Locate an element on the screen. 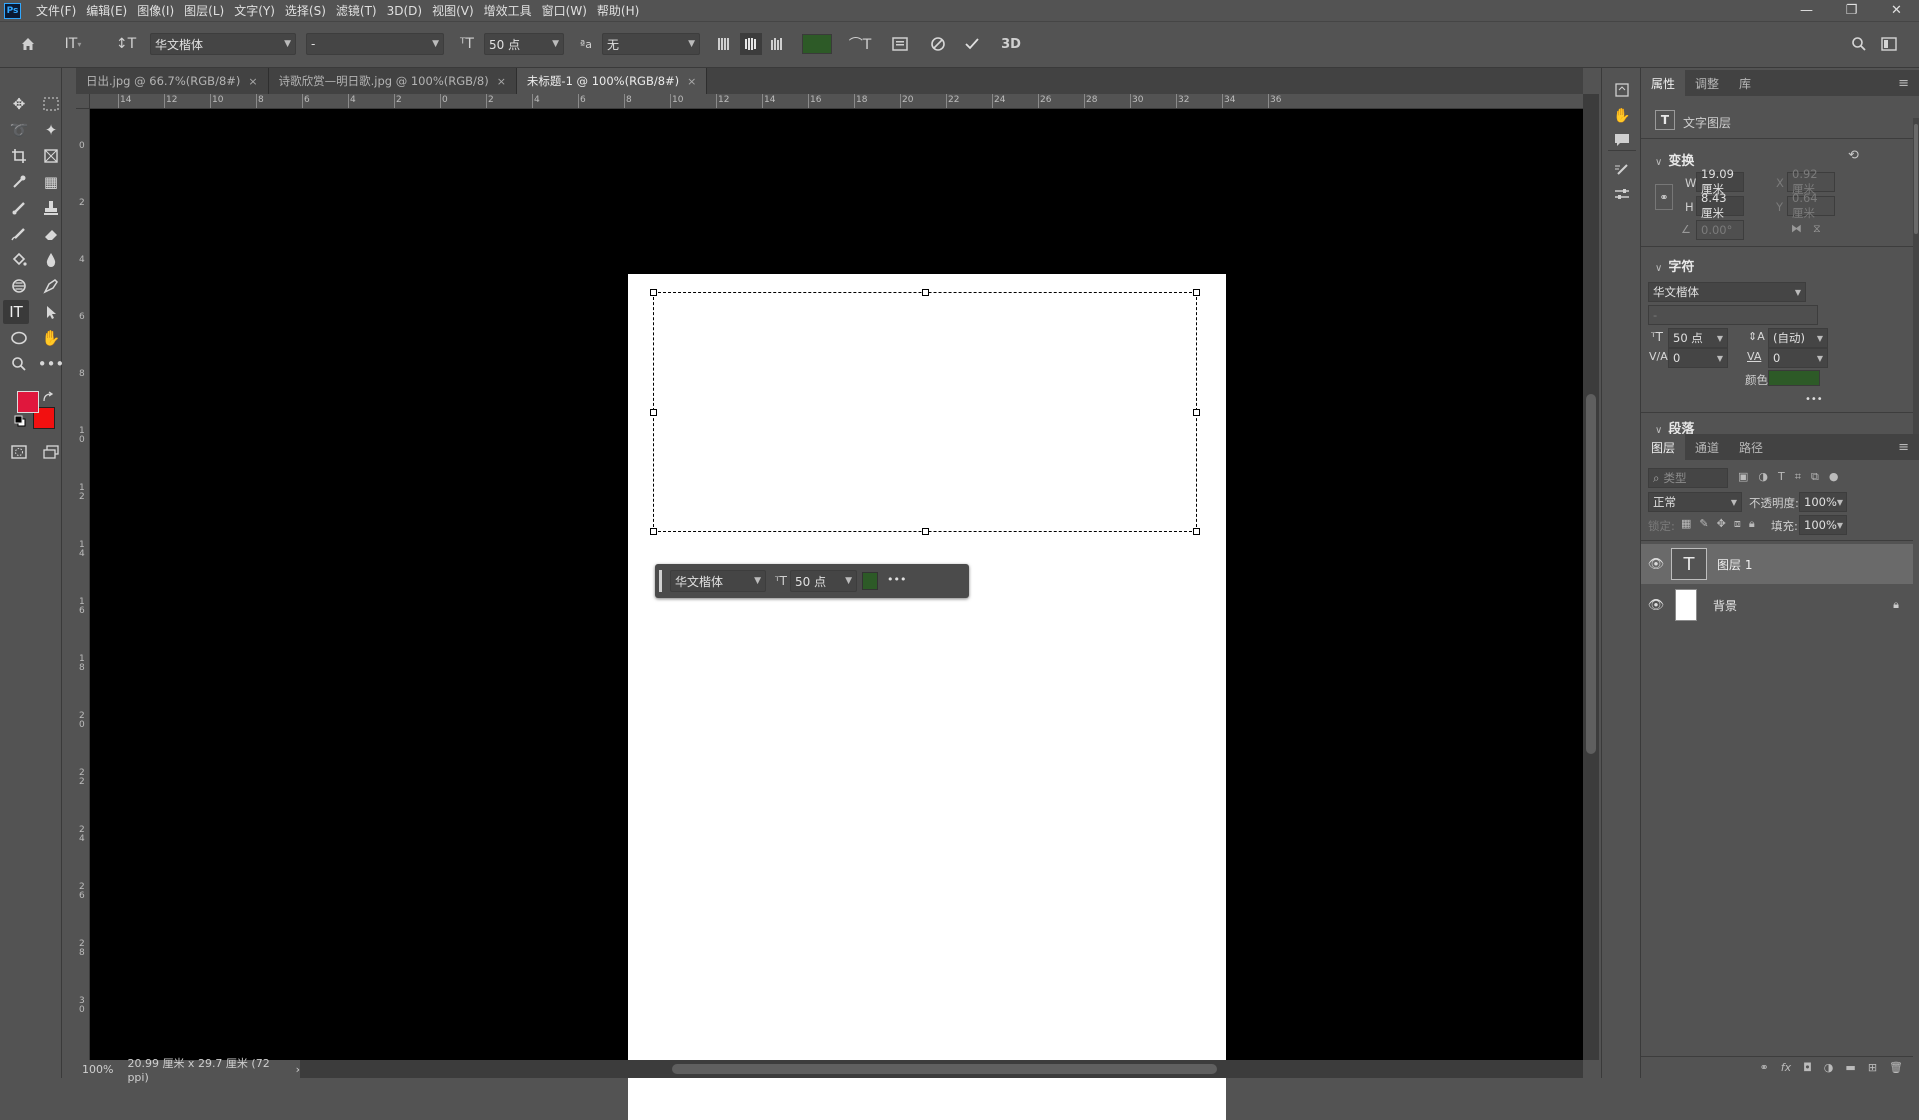 The height and width of the screenshot is (1120, 1919). smart-object-filter-icon: ⧉ is located at coordinates (1815, 477).